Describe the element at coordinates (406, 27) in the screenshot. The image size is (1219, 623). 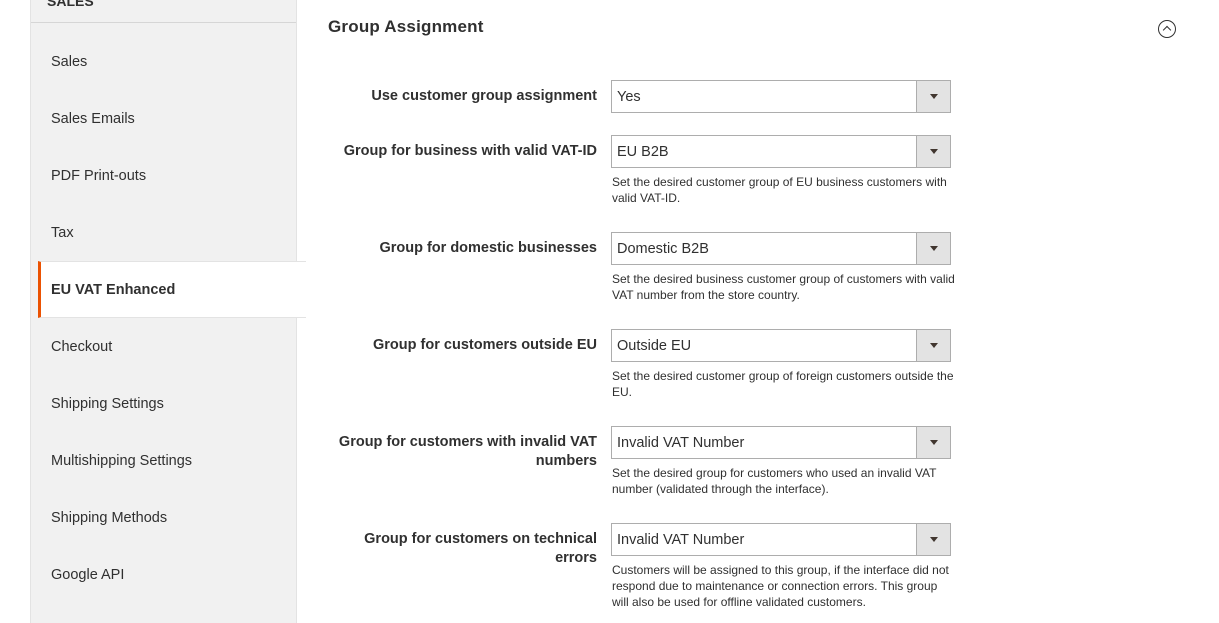
I see `section-title: Group Assignment` at that location.